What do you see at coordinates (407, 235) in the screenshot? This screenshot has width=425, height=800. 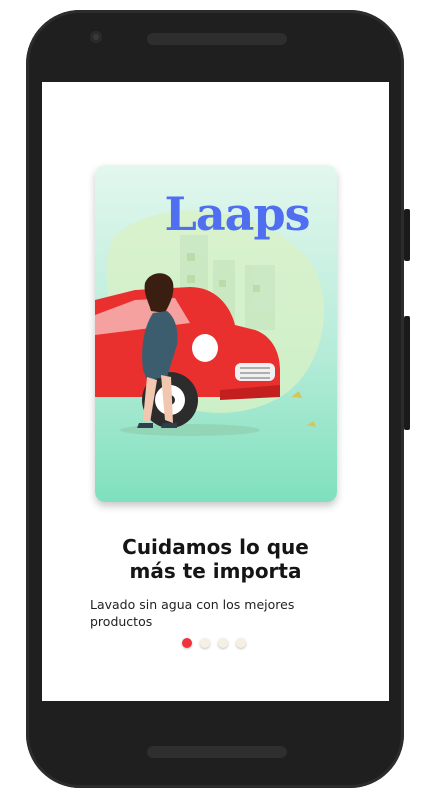 I see `volume-button` at bounding box center [407, 235].